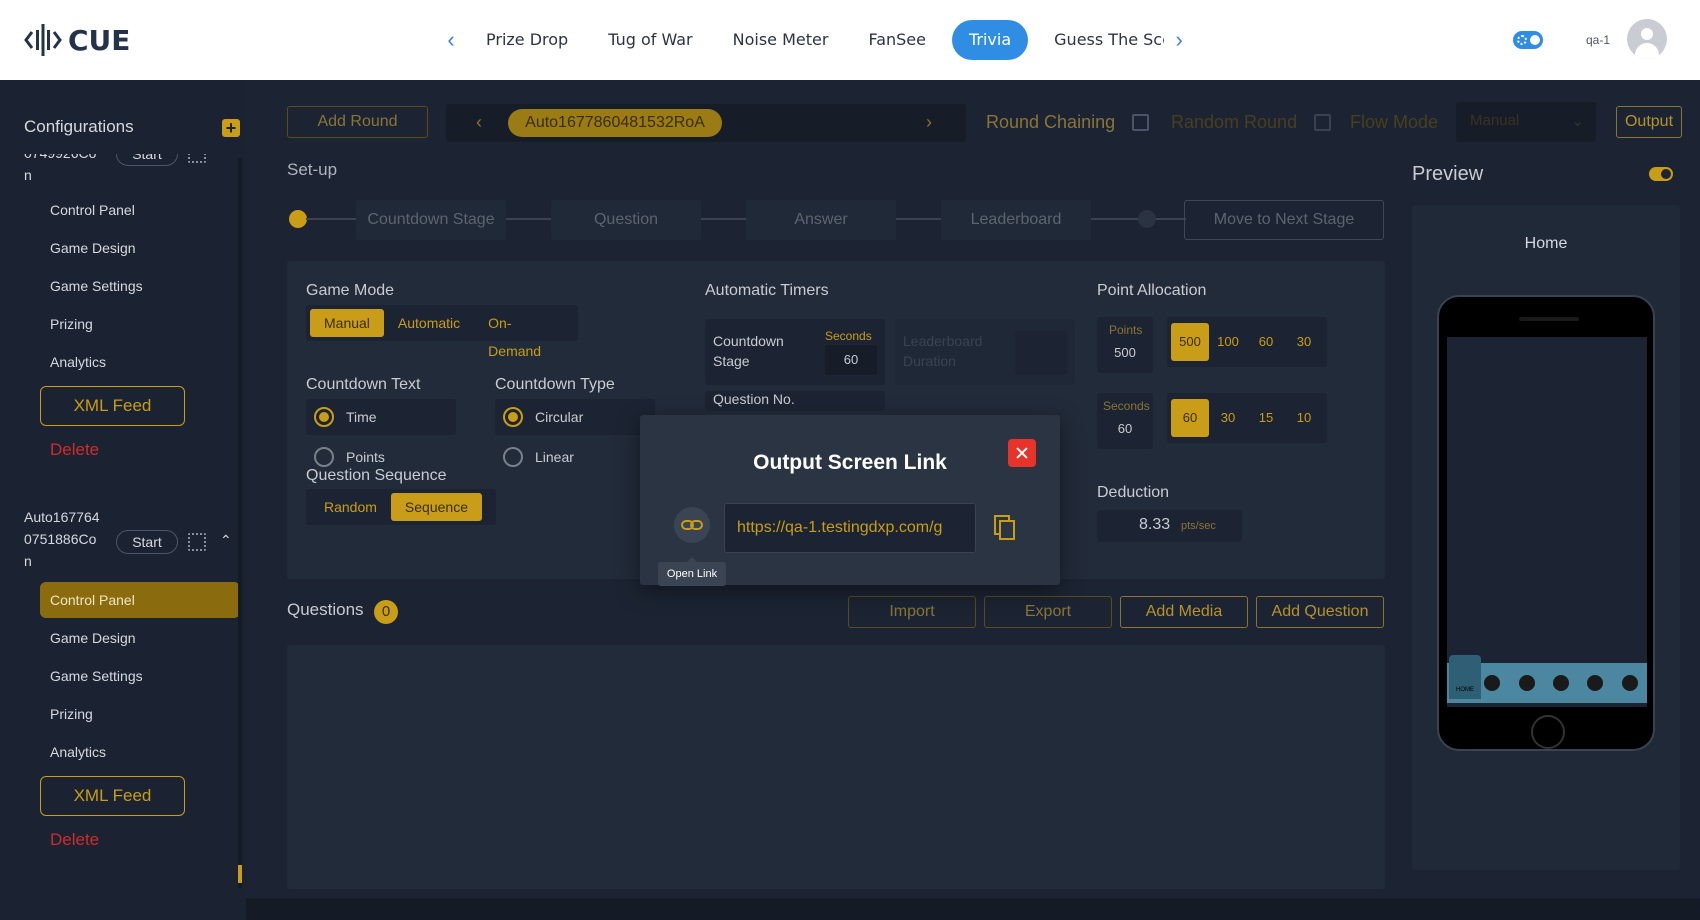 This screenshot has height=920, width=1700. I want to click on countdown-stage-timer-label: Countdown Stage, so click(748, 351).